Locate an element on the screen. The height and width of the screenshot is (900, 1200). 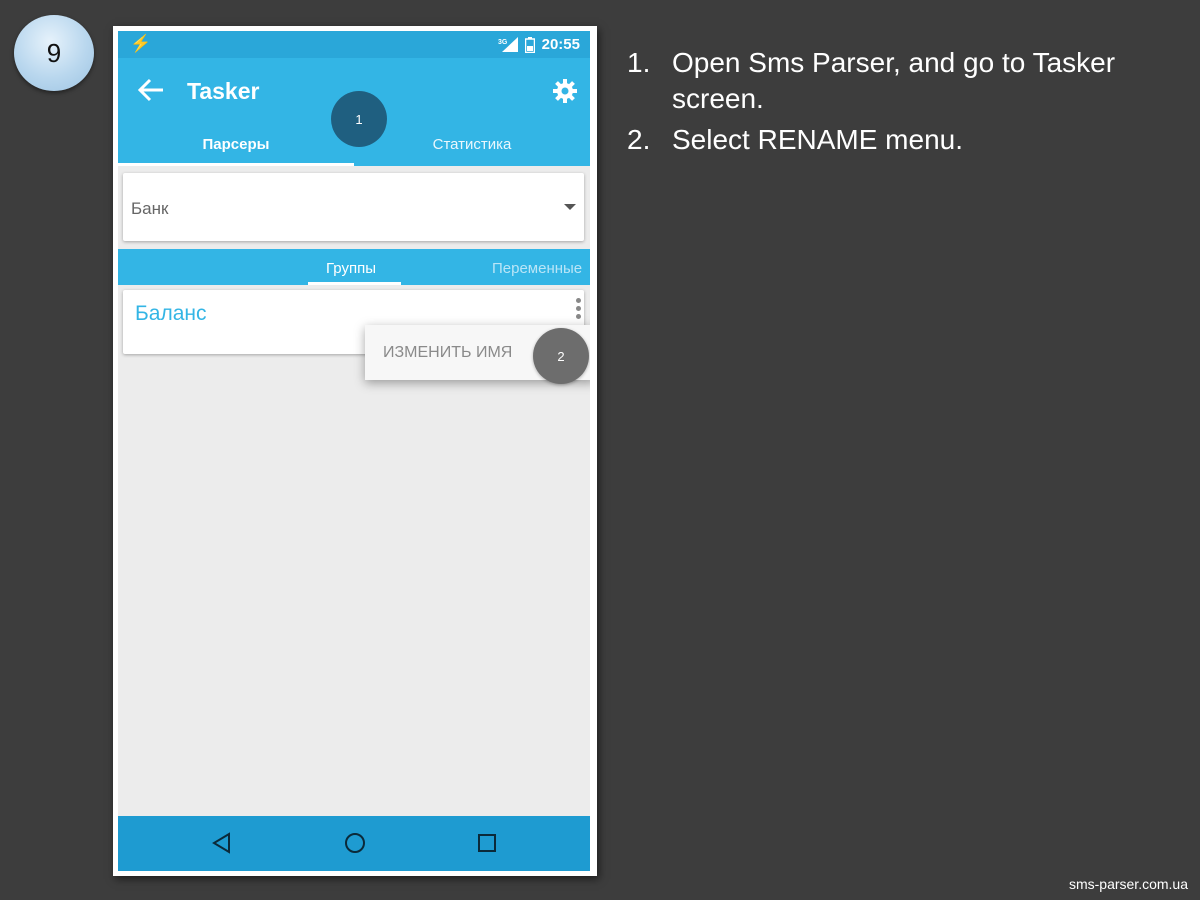
tab-parsers: Парсеры is located at coordinates (236, 151).